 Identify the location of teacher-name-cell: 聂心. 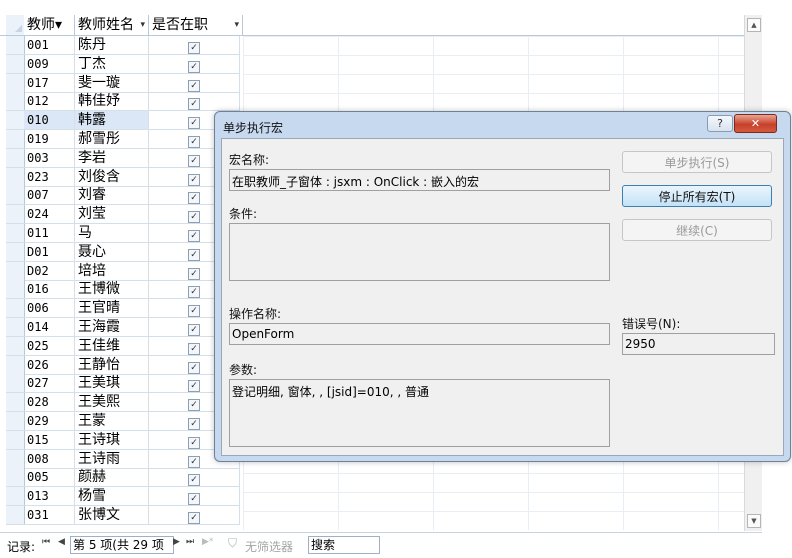
(112, 252).